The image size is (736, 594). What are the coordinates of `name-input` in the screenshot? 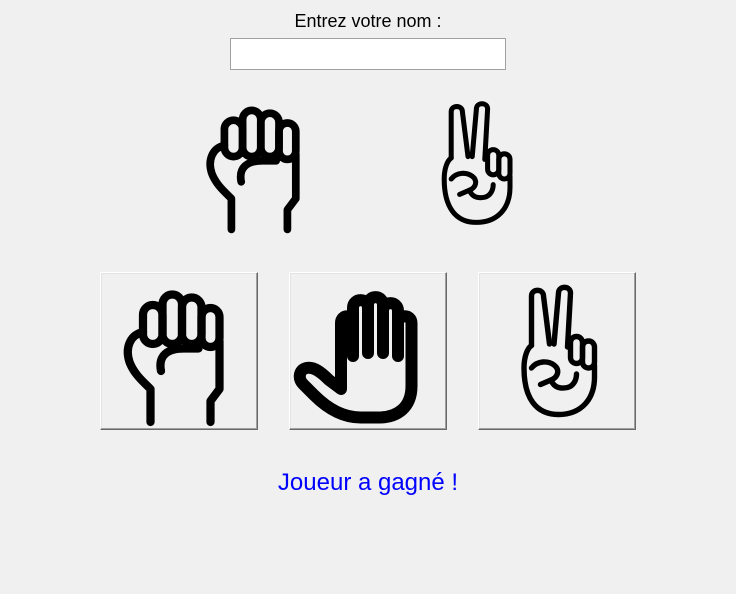 It's located at (368, 54).